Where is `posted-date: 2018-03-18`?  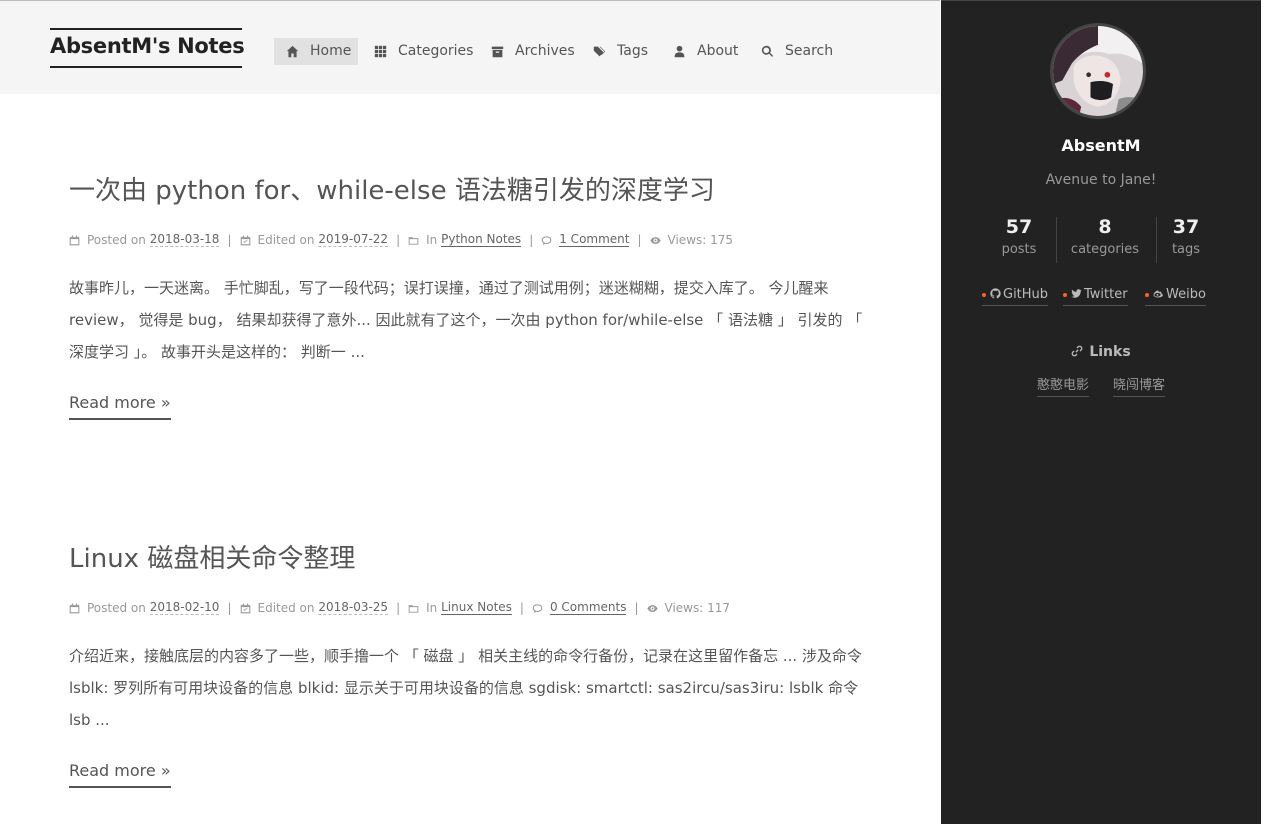 posted-date: 2018-03-18 is located at coordinates (184, 239).